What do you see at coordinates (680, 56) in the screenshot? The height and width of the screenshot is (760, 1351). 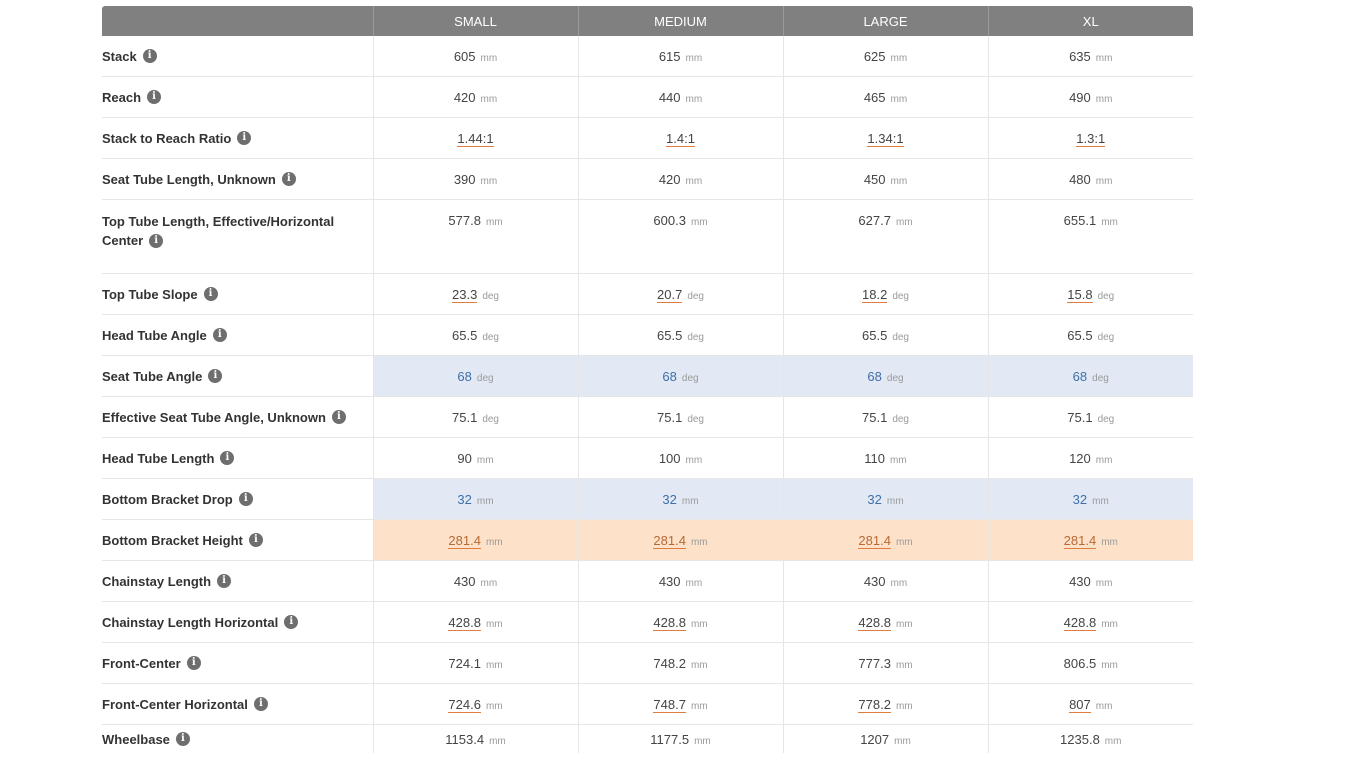 I see `cell-medium: 615 mm` at bounding box center [680, 56].